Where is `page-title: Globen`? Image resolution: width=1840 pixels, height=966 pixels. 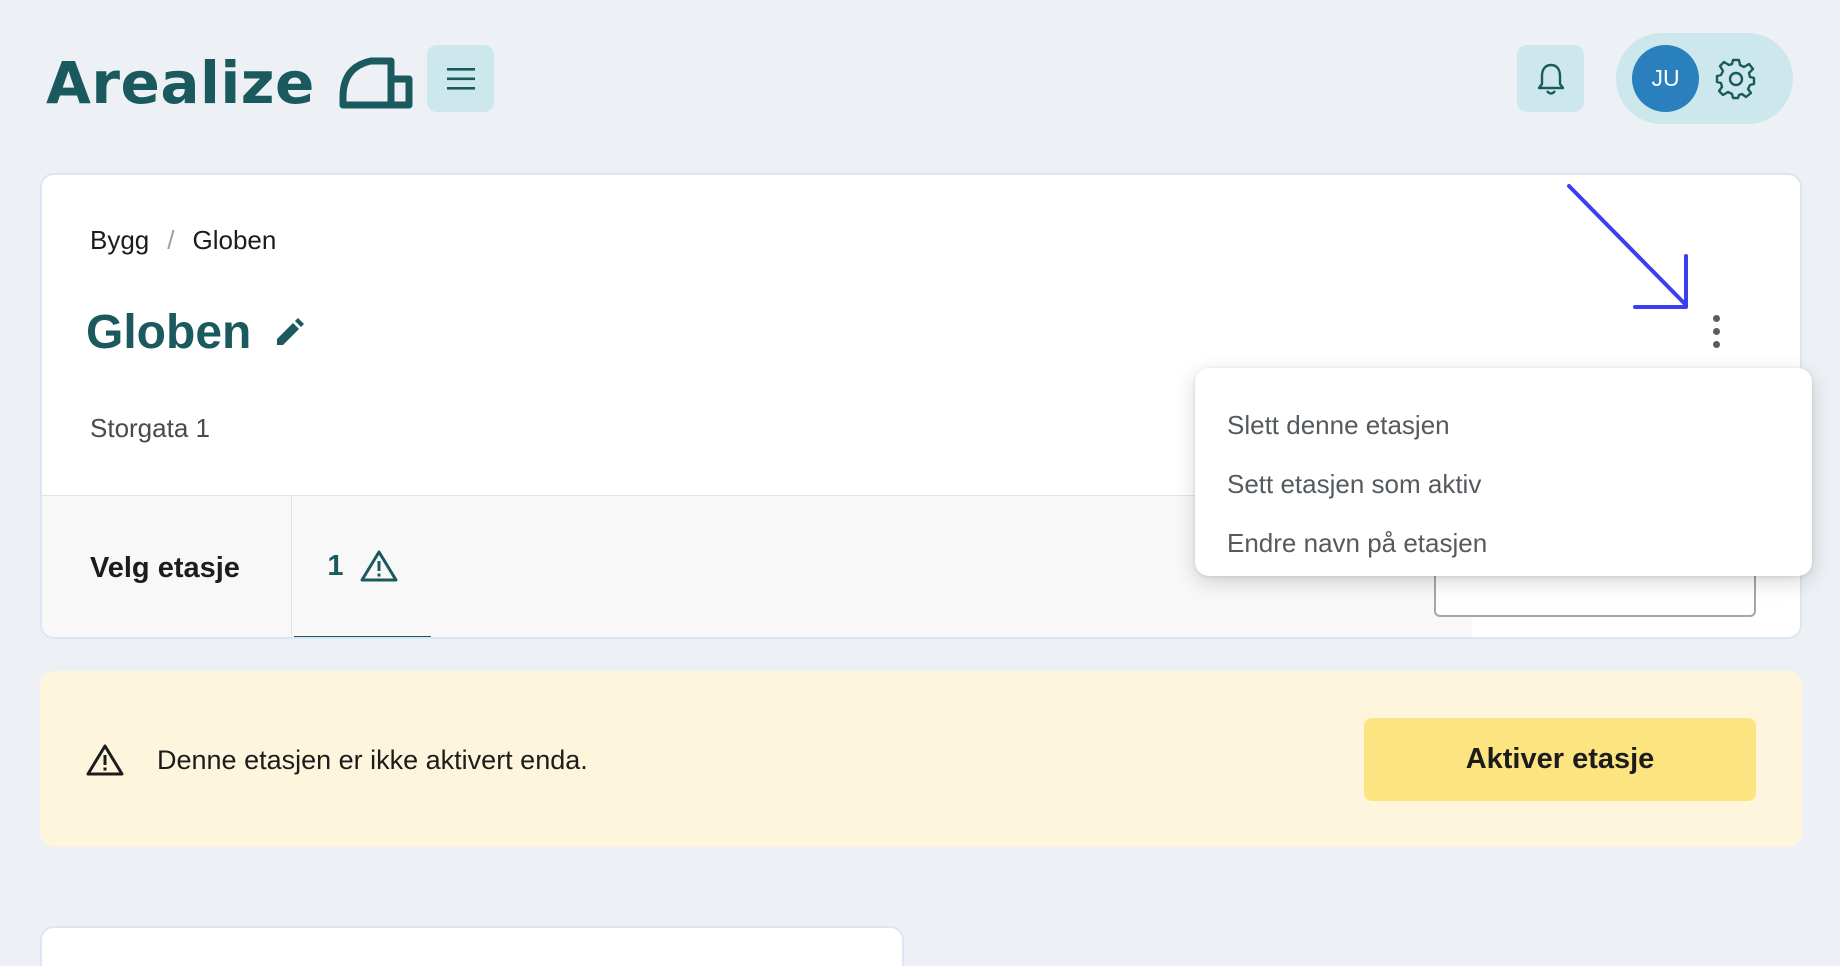 page-title: Globen is located at coordinates (169, 332).